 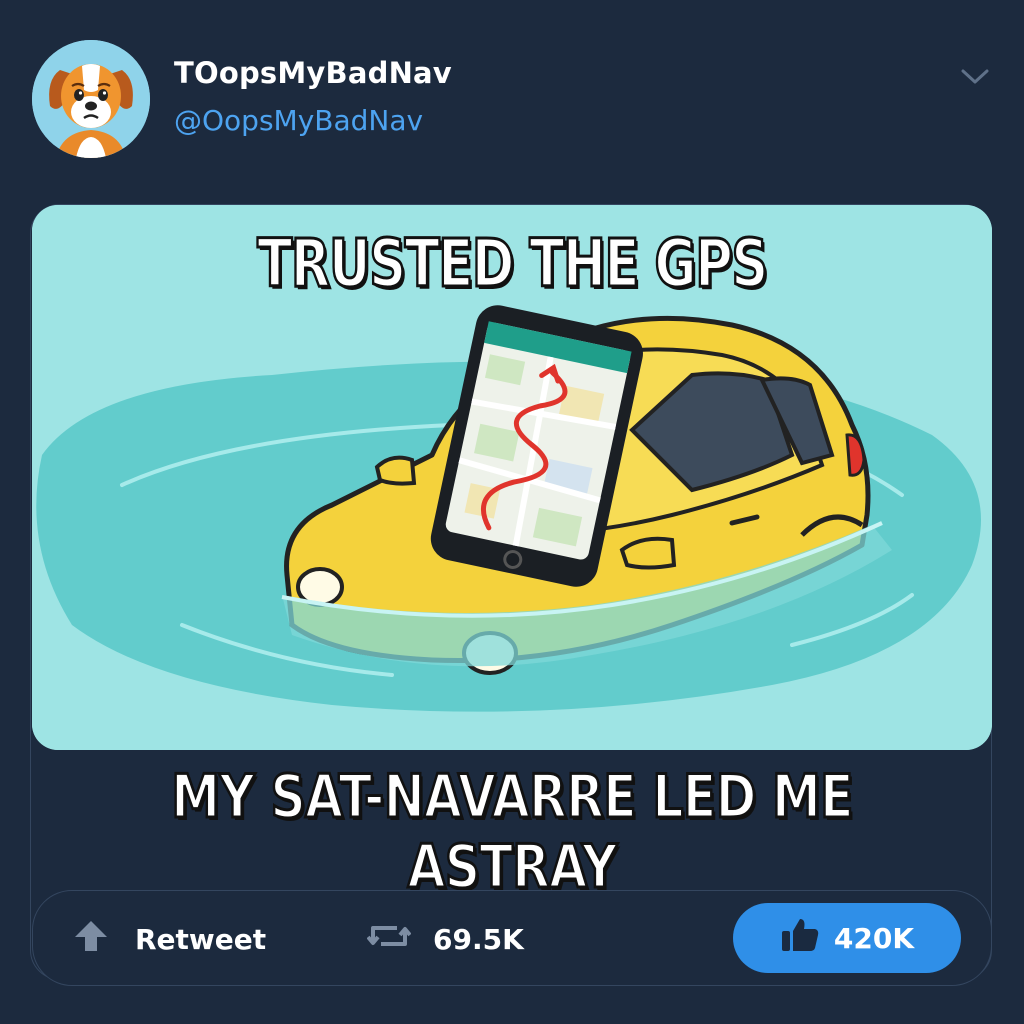 I want to click on meme-bottom-caption: MY SAT-NAVARRE LED ME ASTRAY, so click(x=512, y=832).